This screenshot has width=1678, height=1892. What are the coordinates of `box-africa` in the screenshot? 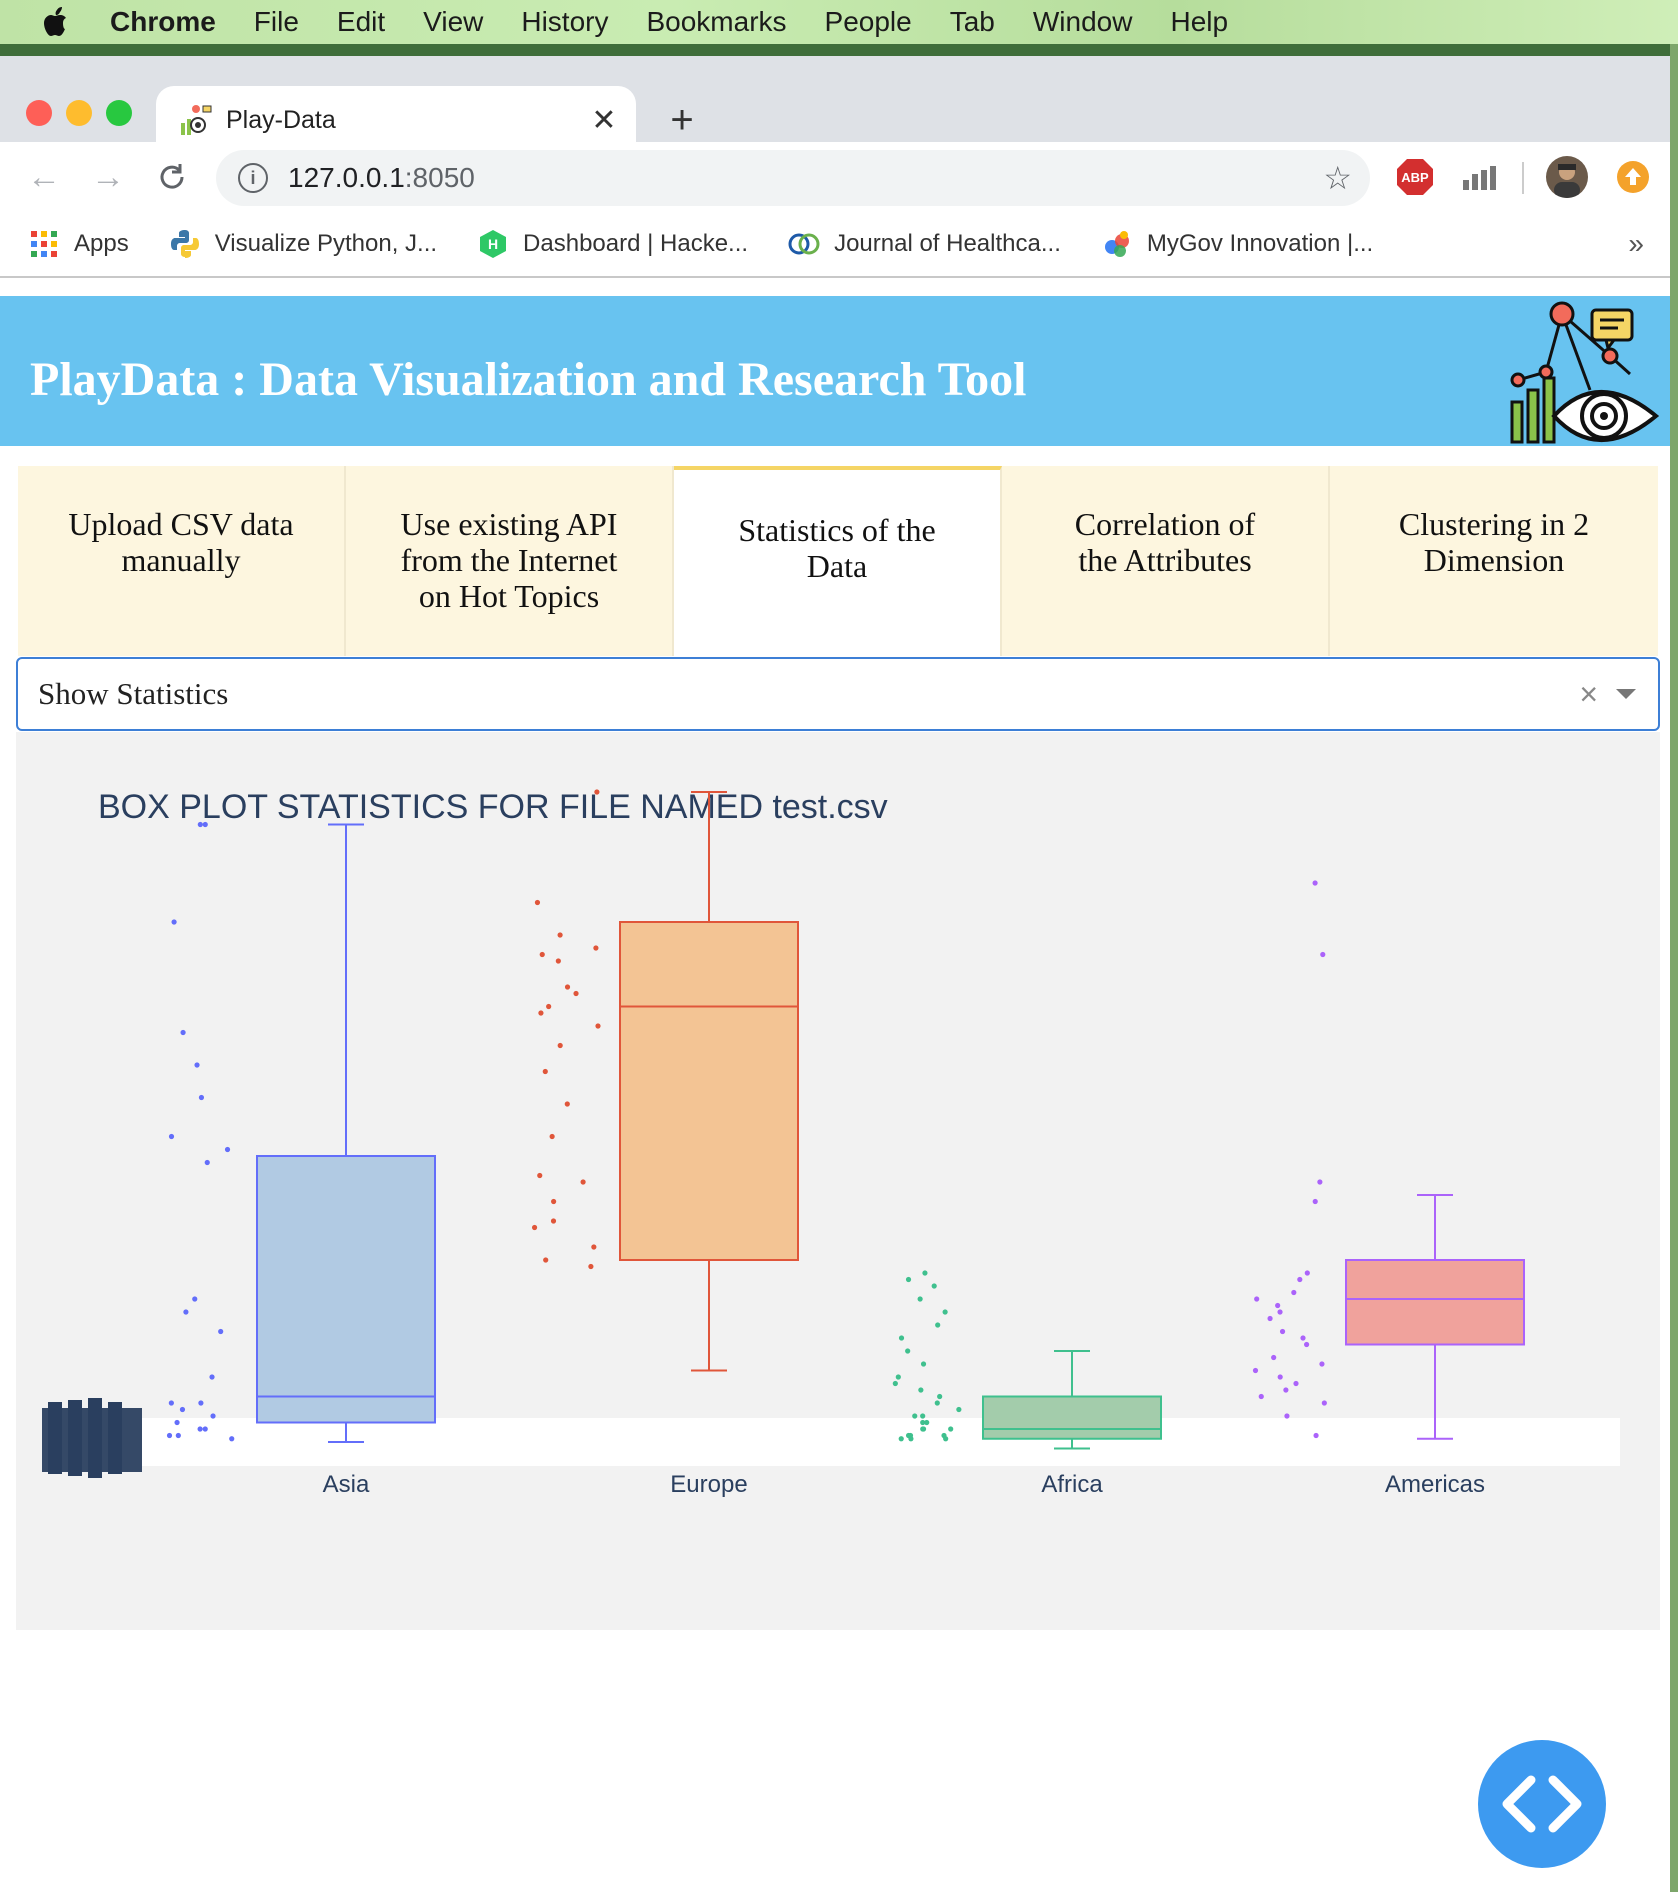 It's located at (1072, 1417).